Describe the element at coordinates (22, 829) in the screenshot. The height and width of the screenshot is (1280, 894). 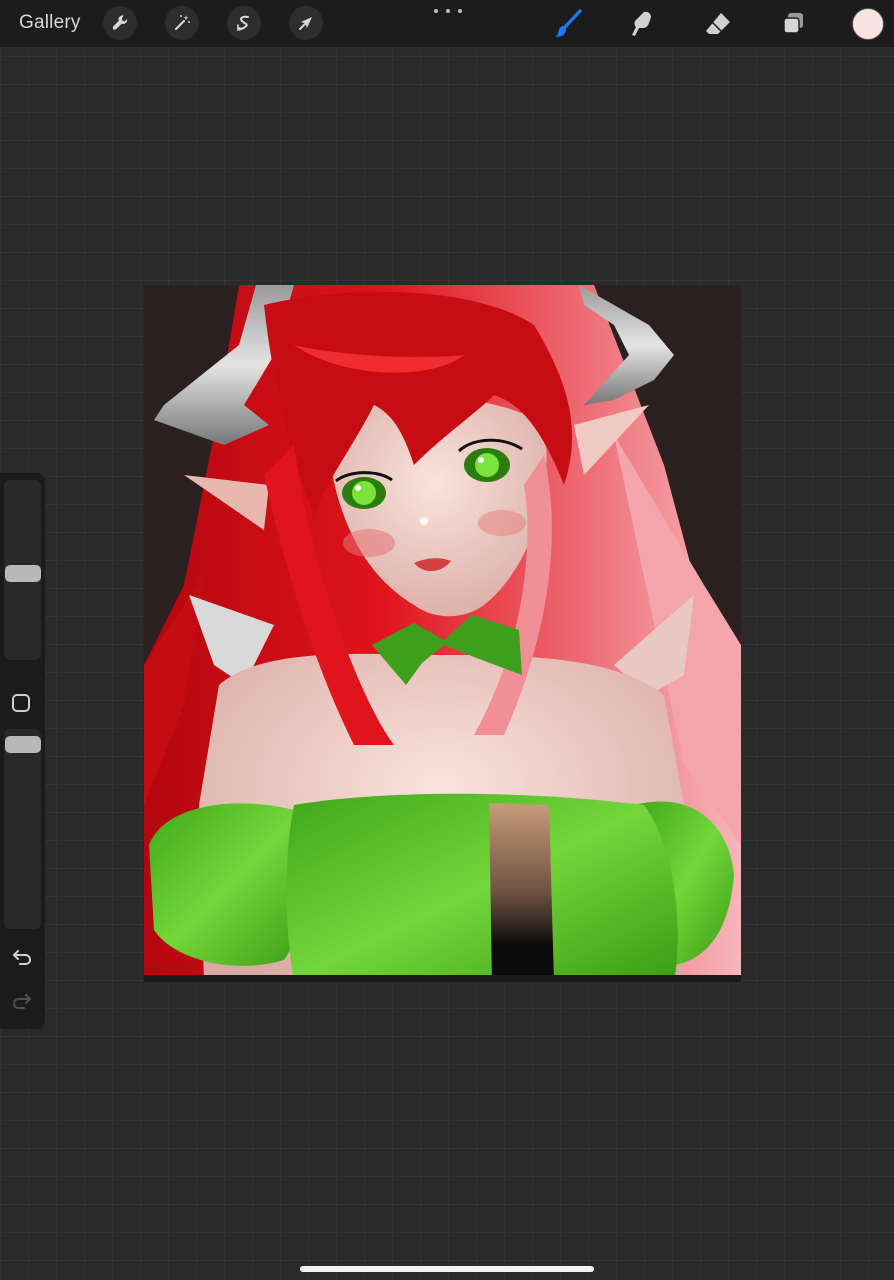
I see `opacity-slider` at that location.